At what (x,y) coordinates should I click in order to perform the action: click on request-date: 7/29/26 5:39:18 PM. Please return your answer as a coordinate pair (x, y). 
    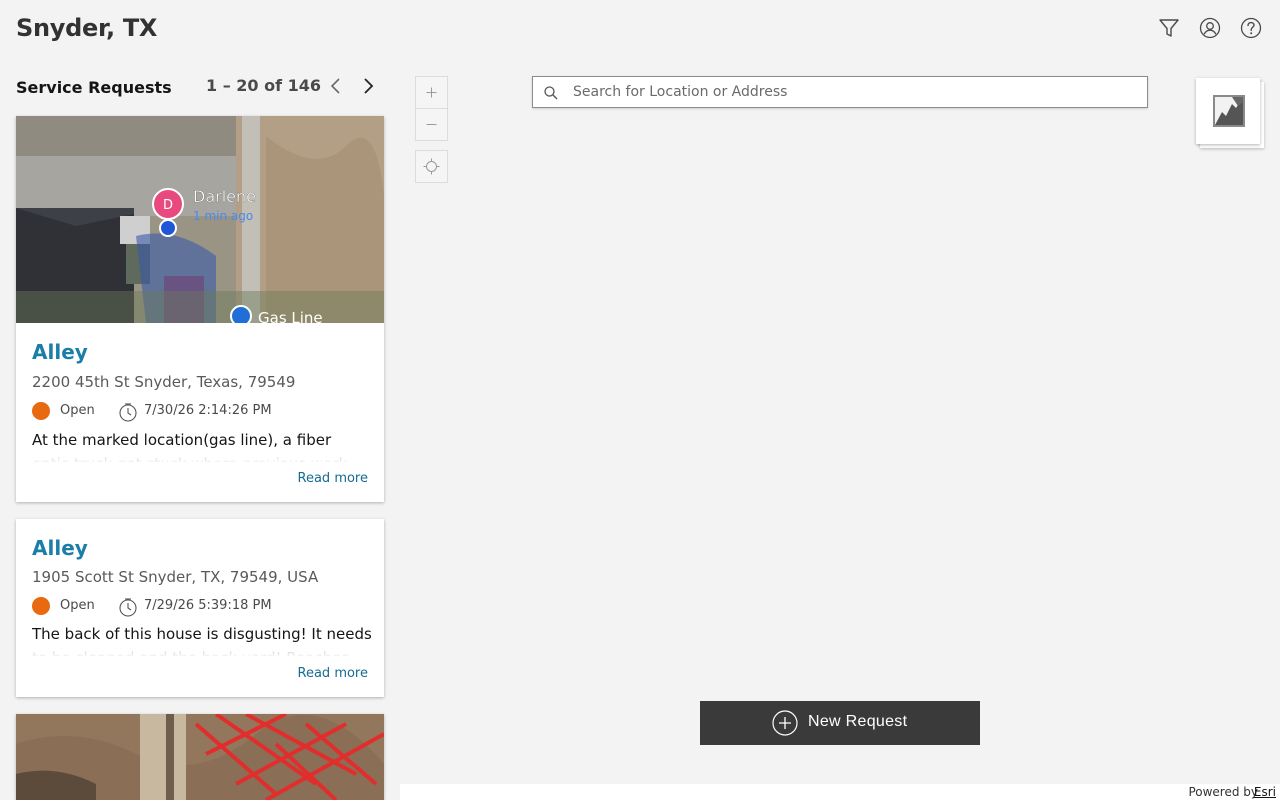
    Looking at the image, I should click on (208, 605).